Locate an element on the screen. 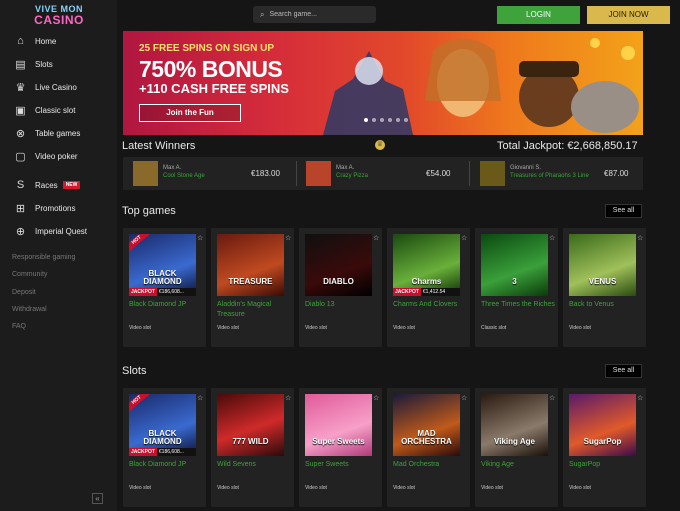 The height and width of the screenshot is (511, 680). sidebar-item-imperial-quest: ⊕ Imperial Quest is located at coordinates (50, 231).